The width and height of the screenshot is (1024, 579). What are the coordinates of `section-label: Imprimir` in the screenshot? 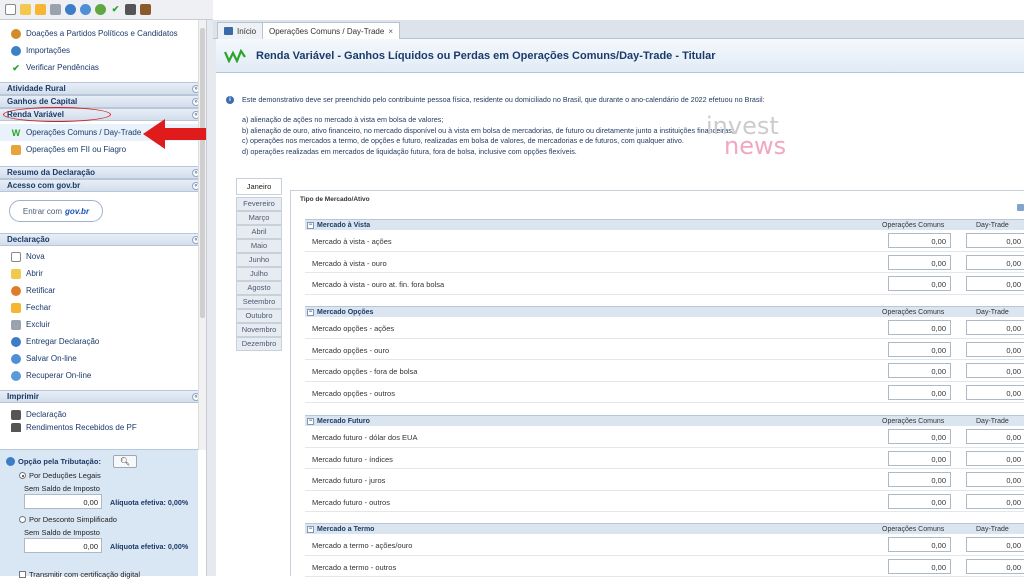 It's located at (23, 396).